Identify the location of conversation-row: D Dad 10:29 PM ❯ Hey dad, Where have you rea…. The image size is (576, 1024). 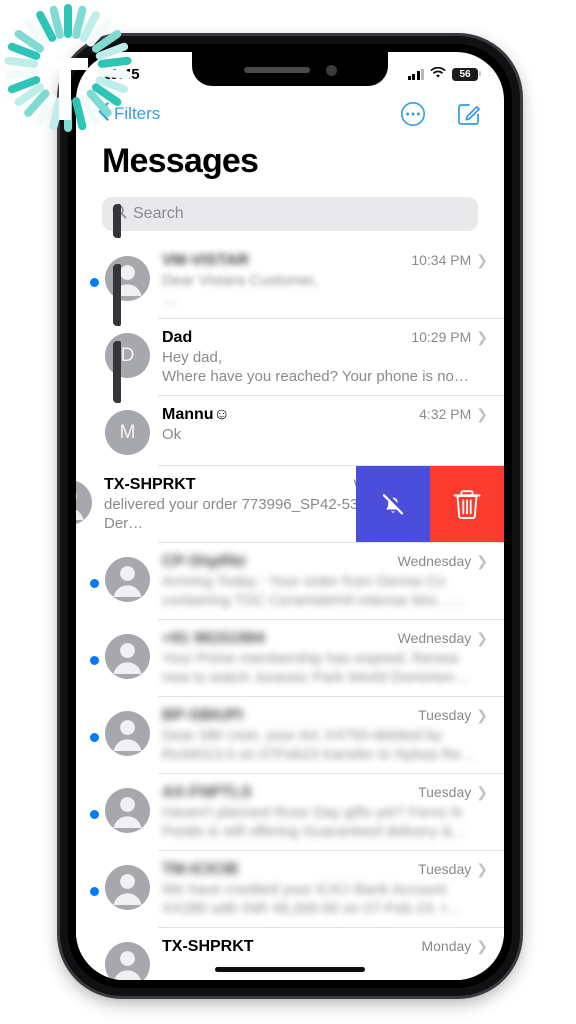
(290, 357).